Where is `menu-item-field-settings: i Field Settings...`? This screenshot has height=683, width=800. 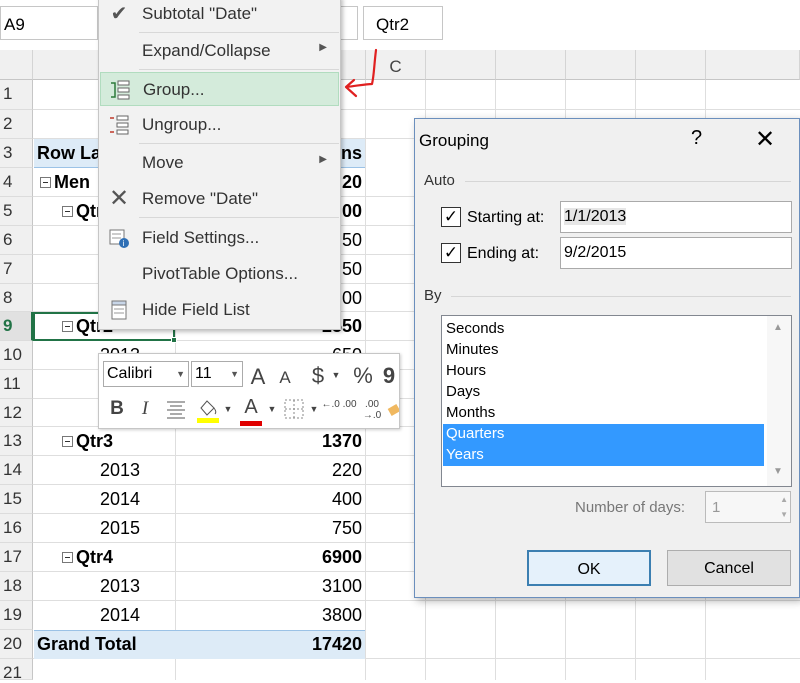 menu-item-field-settings: i Field Settings... is located at coordinates (219, 238).